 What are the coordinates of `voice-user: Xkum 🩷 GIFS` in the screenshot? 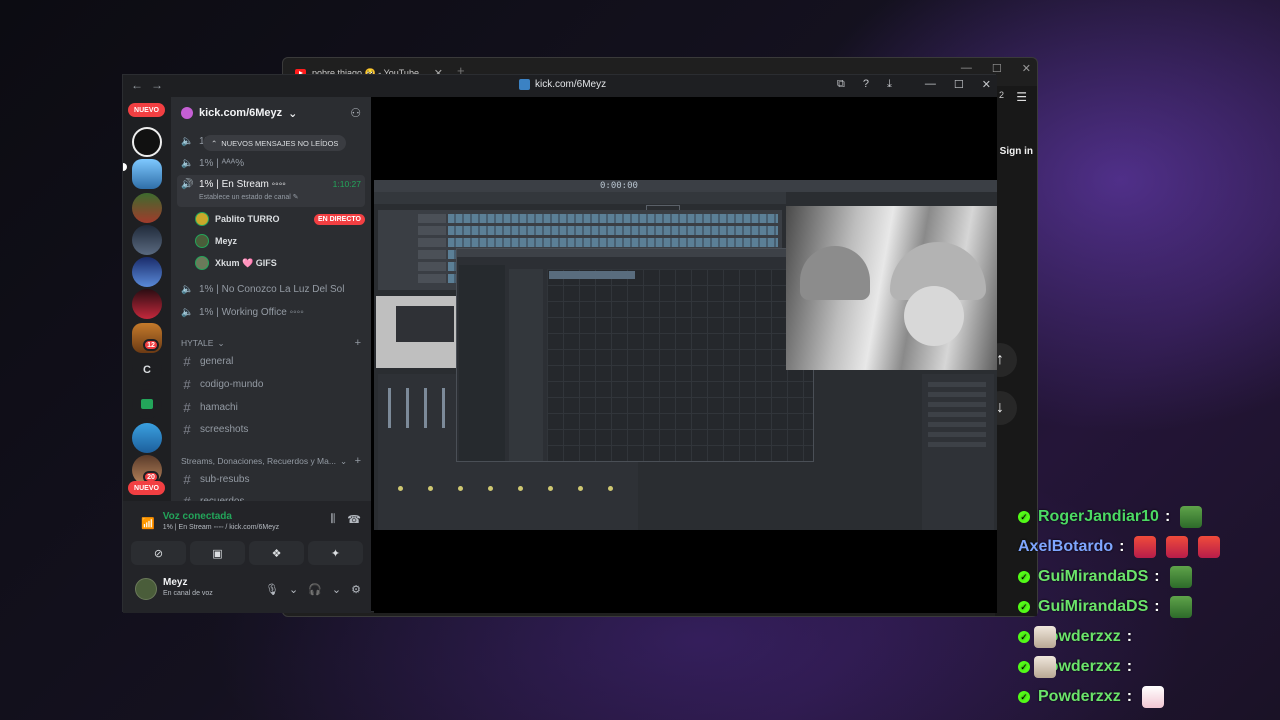 It's located at (280, 263).